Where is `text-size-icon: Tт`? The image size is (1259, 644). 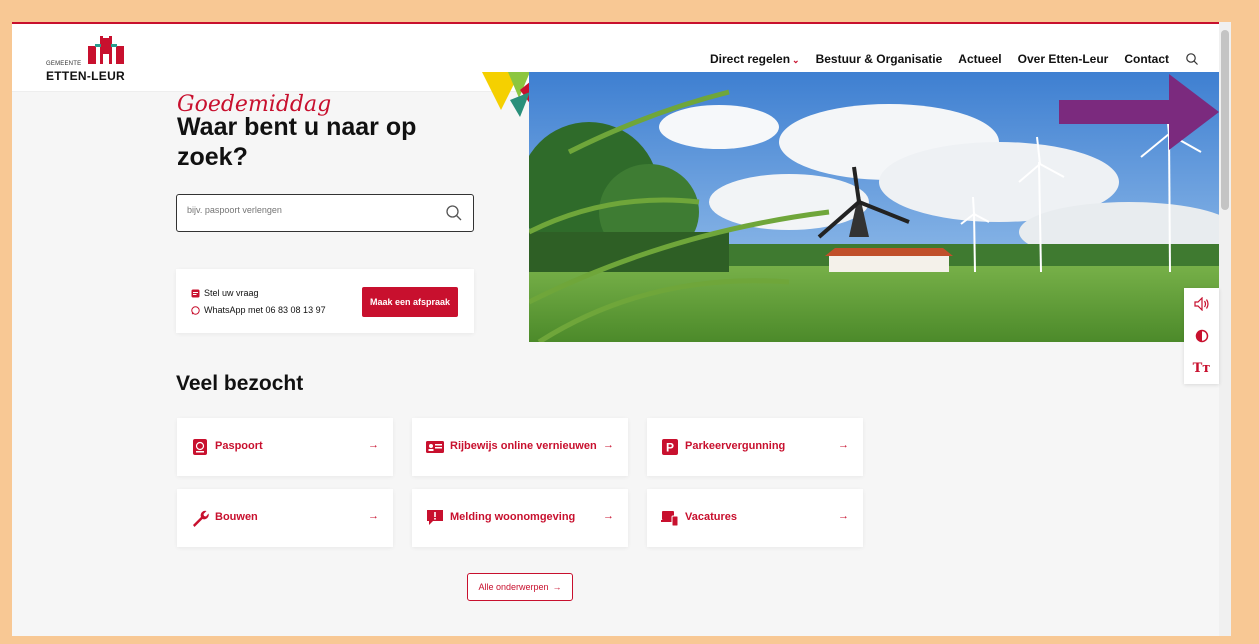
text-size-icon: Tт is located at coordinates (1201, 368).